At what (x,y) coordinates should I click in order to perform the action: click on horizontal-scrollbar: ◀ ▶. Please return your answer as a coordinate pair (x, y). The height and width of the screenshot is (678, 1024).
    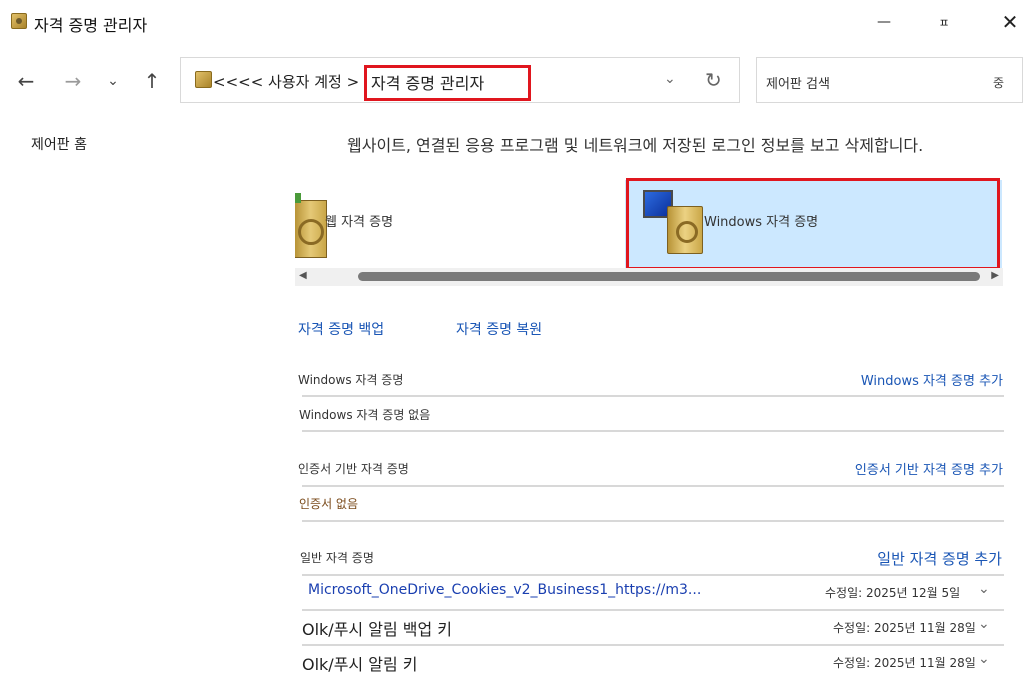
    Looking at the image, I should click on (649, 277).